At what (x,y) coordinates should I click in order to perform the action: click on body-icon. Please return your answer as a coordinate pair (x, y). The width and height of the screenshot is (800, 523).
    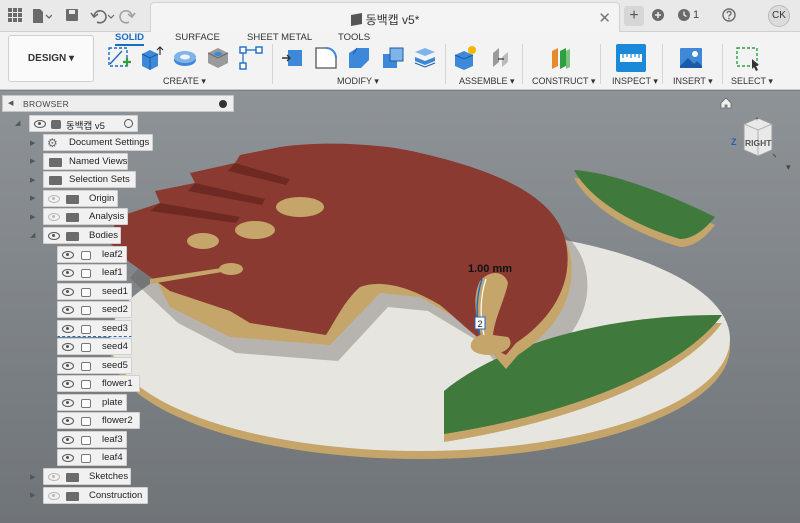
    Looking at the image, I should click on (86, 292).